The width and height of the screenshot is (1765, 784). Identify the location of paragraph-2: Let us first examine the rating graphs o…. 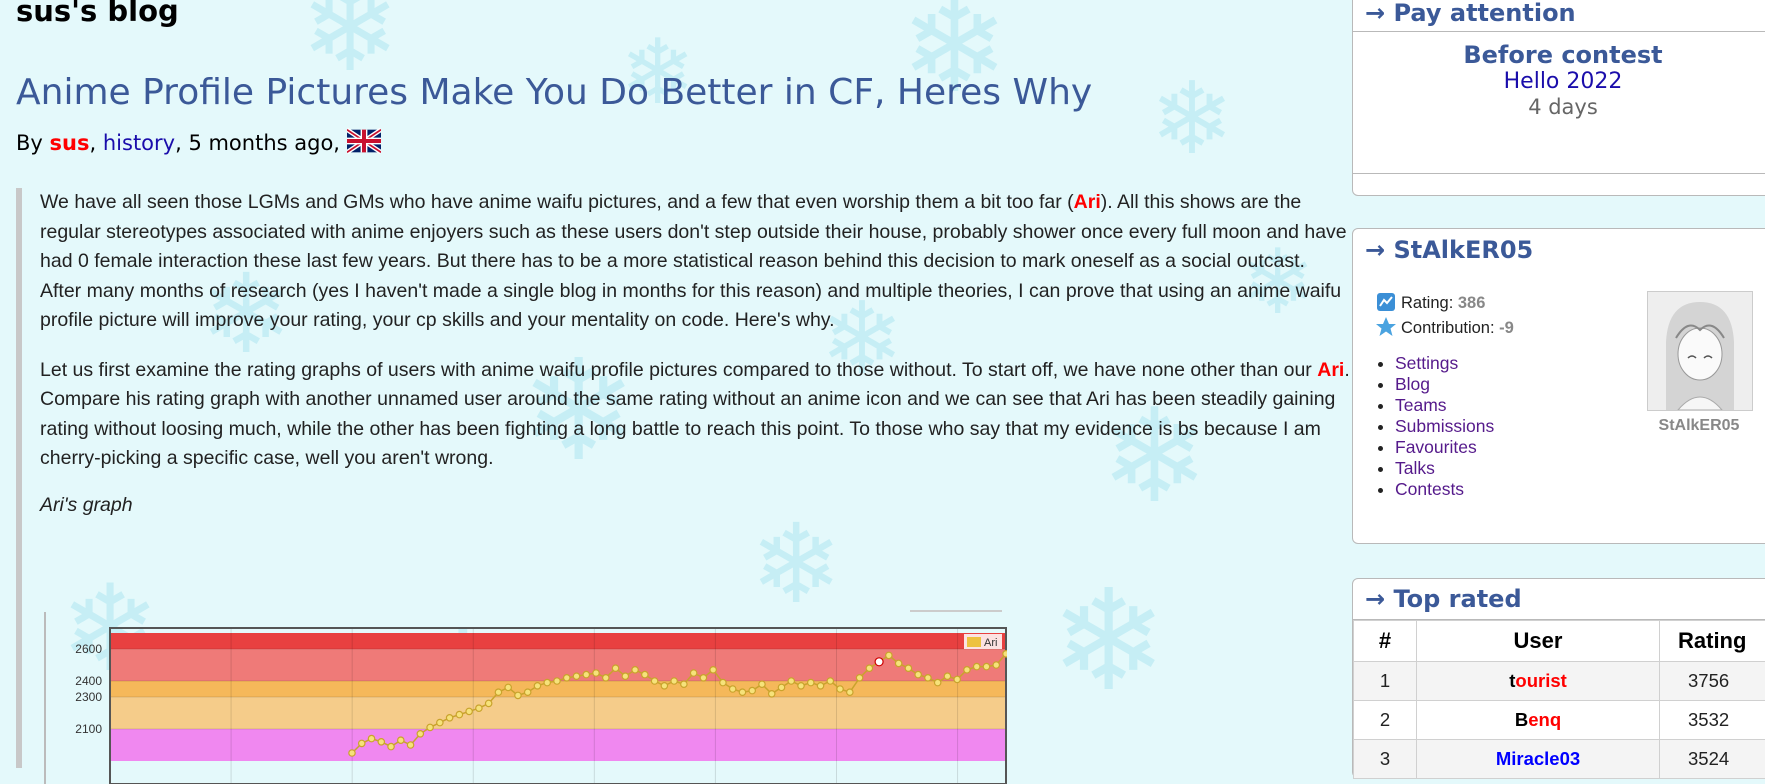
(695, 415).